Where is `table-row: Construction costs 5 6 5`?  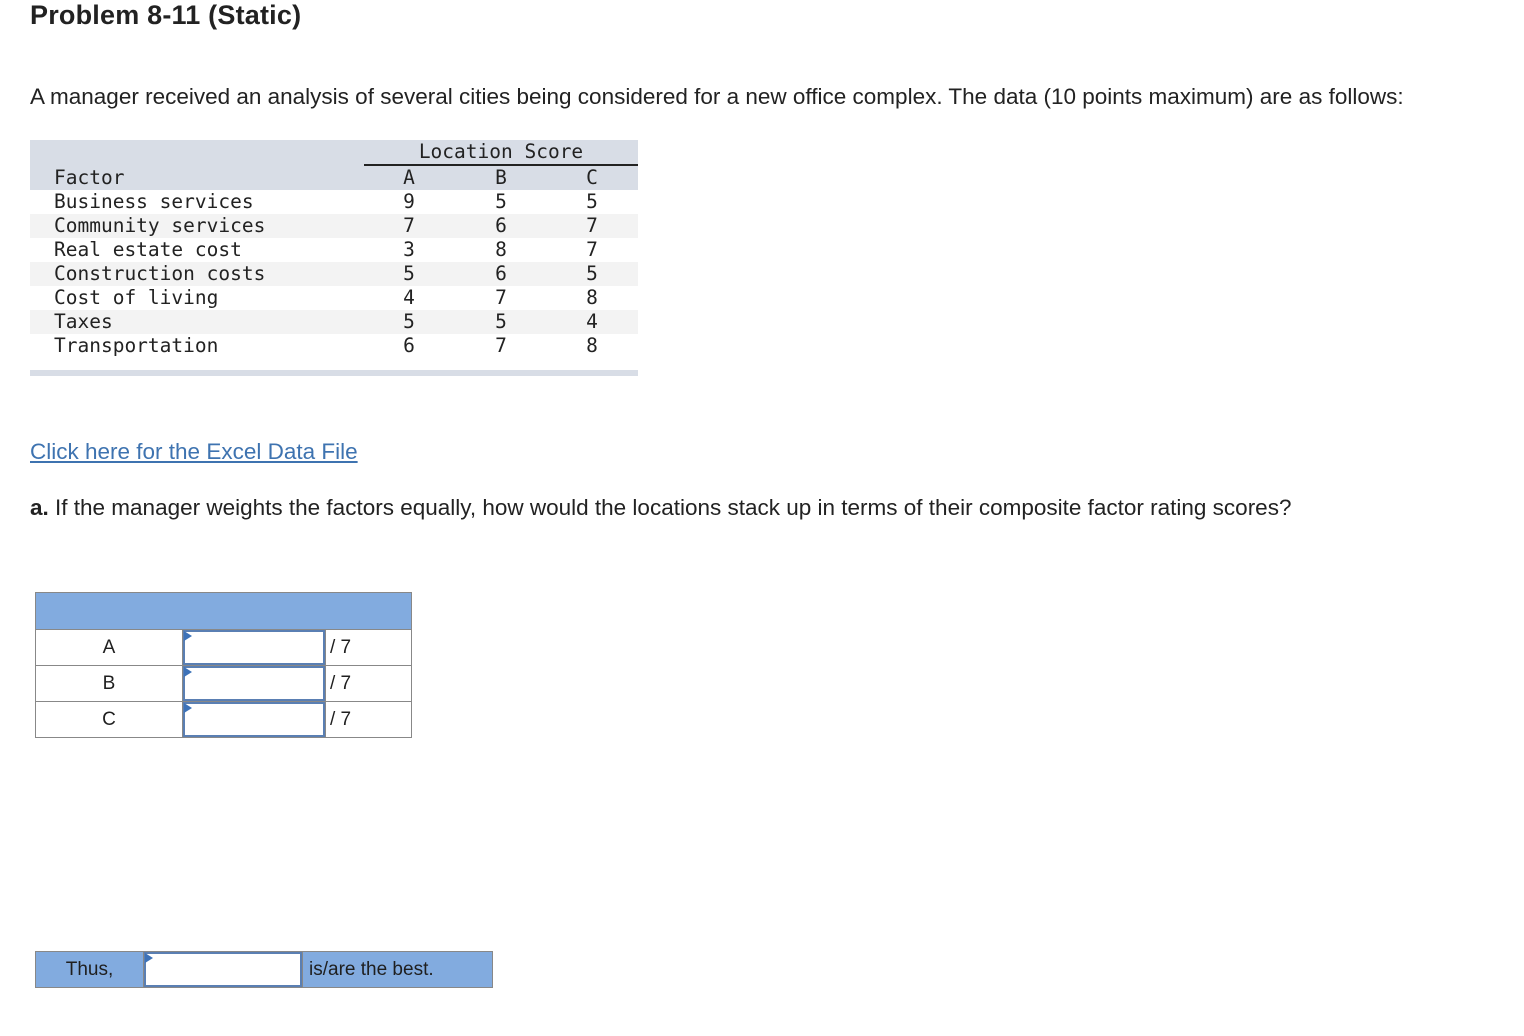
table-row: Construction costs 5 6 5 is located at coordinates (334, 274).